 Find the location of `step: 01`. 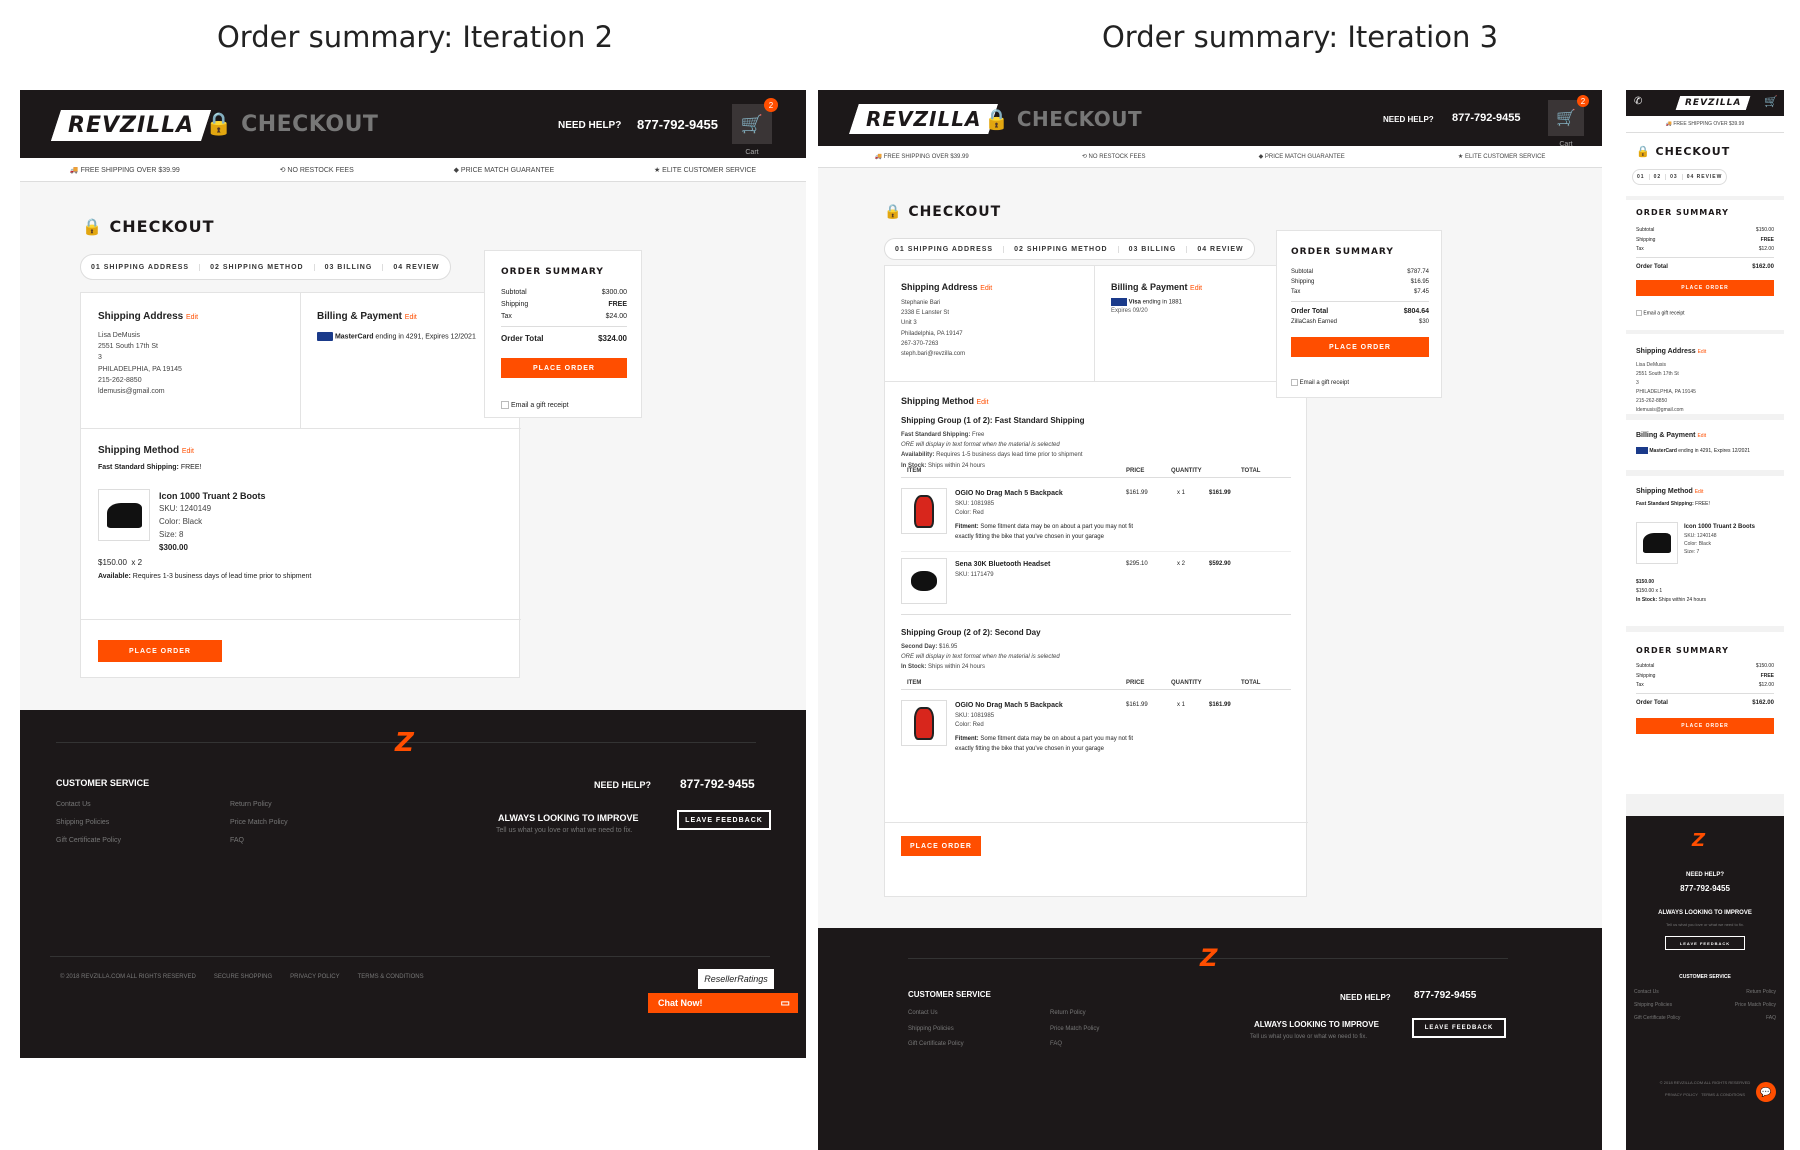

step: 01 is located at coordinates (1641, 177).